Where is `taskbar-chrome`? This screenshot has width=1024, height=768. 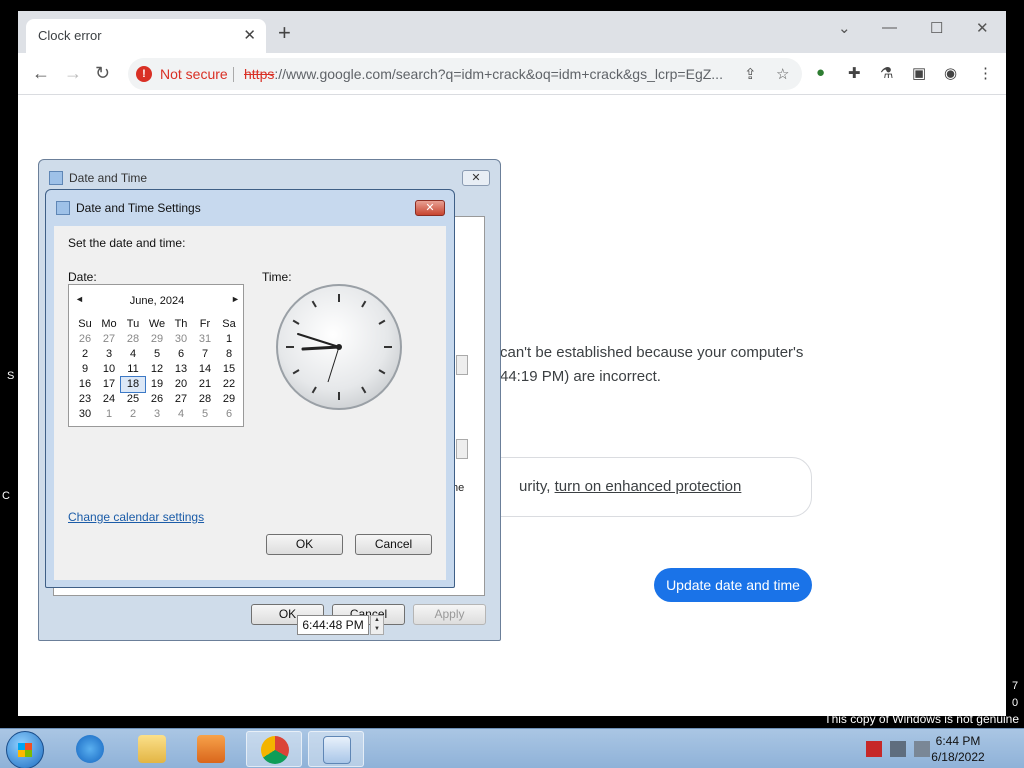 taskbar-chrome is located at coordinates (274, 749).